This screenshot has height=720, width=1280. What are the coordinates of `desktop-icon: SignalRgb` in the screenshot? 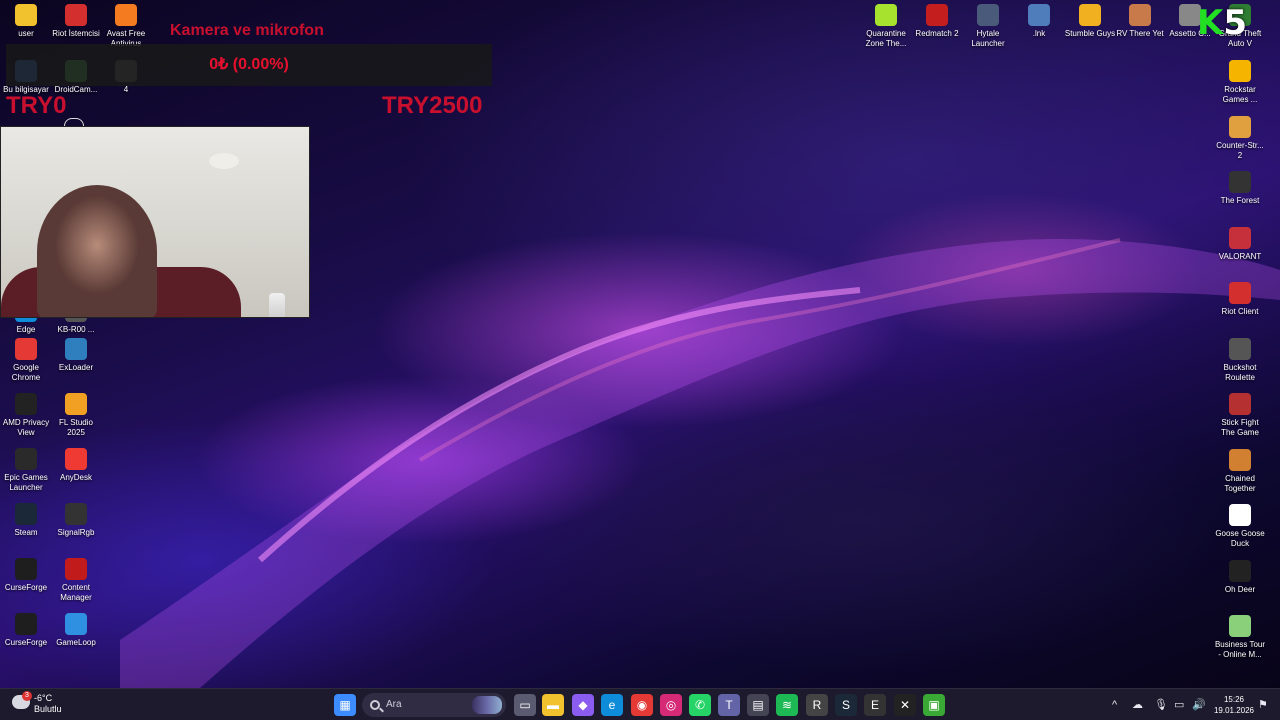 It's located at (76, 520).